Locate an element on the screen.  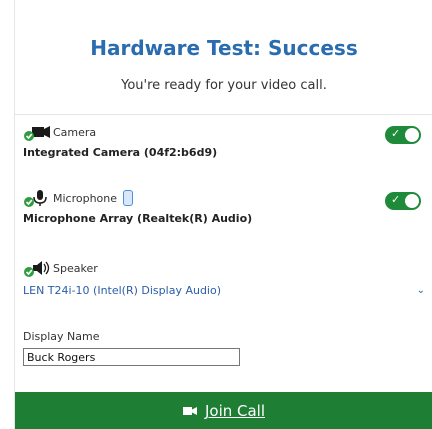
camera-device-name: Integrated Camera (04f2:b6d9) is located at coordinates (120, 152).